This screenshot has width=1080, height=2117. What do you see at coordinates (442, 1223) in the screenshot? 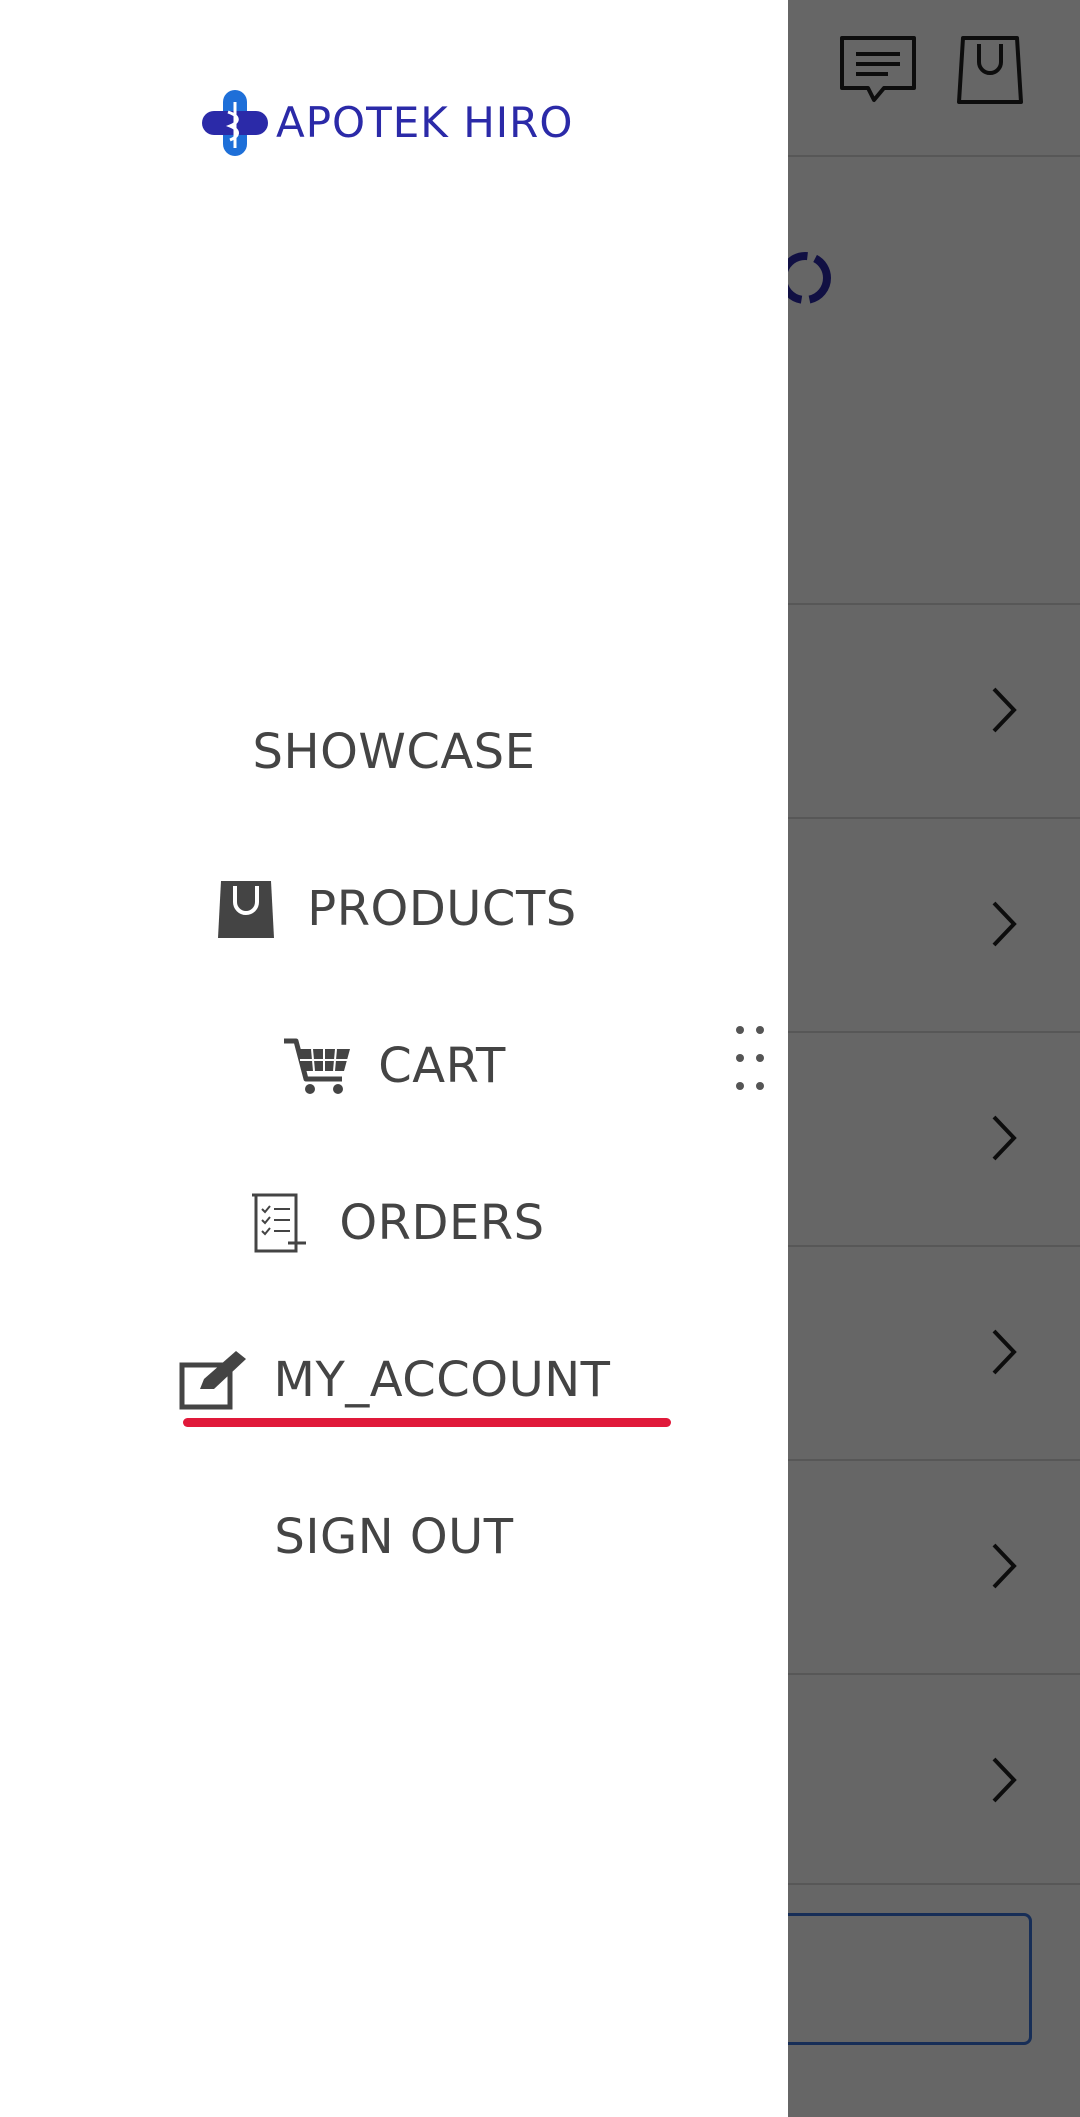
I see `menu-item-label: ORDERS` at bounding box center [442, 1223].